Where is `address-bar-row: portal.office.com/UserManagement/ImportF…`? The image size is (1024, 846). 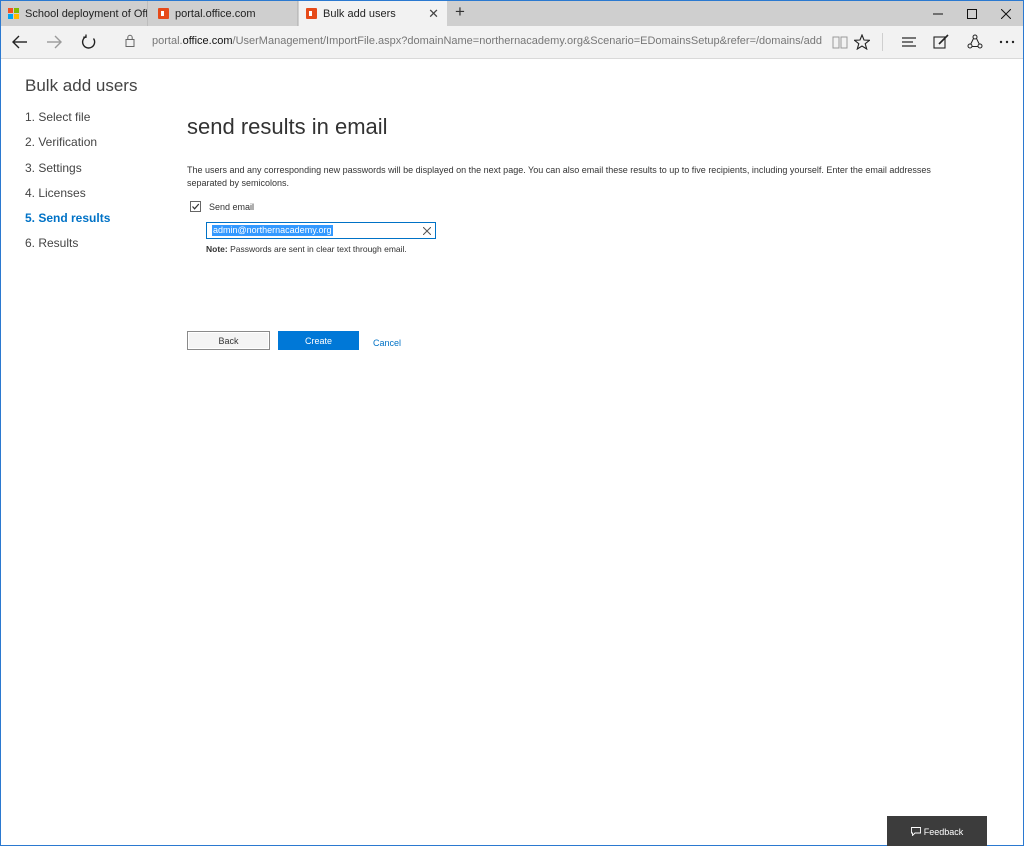
address-bar-row: portal.office.com/UserManagement/ImportF… is located at coordinates (512, 42).